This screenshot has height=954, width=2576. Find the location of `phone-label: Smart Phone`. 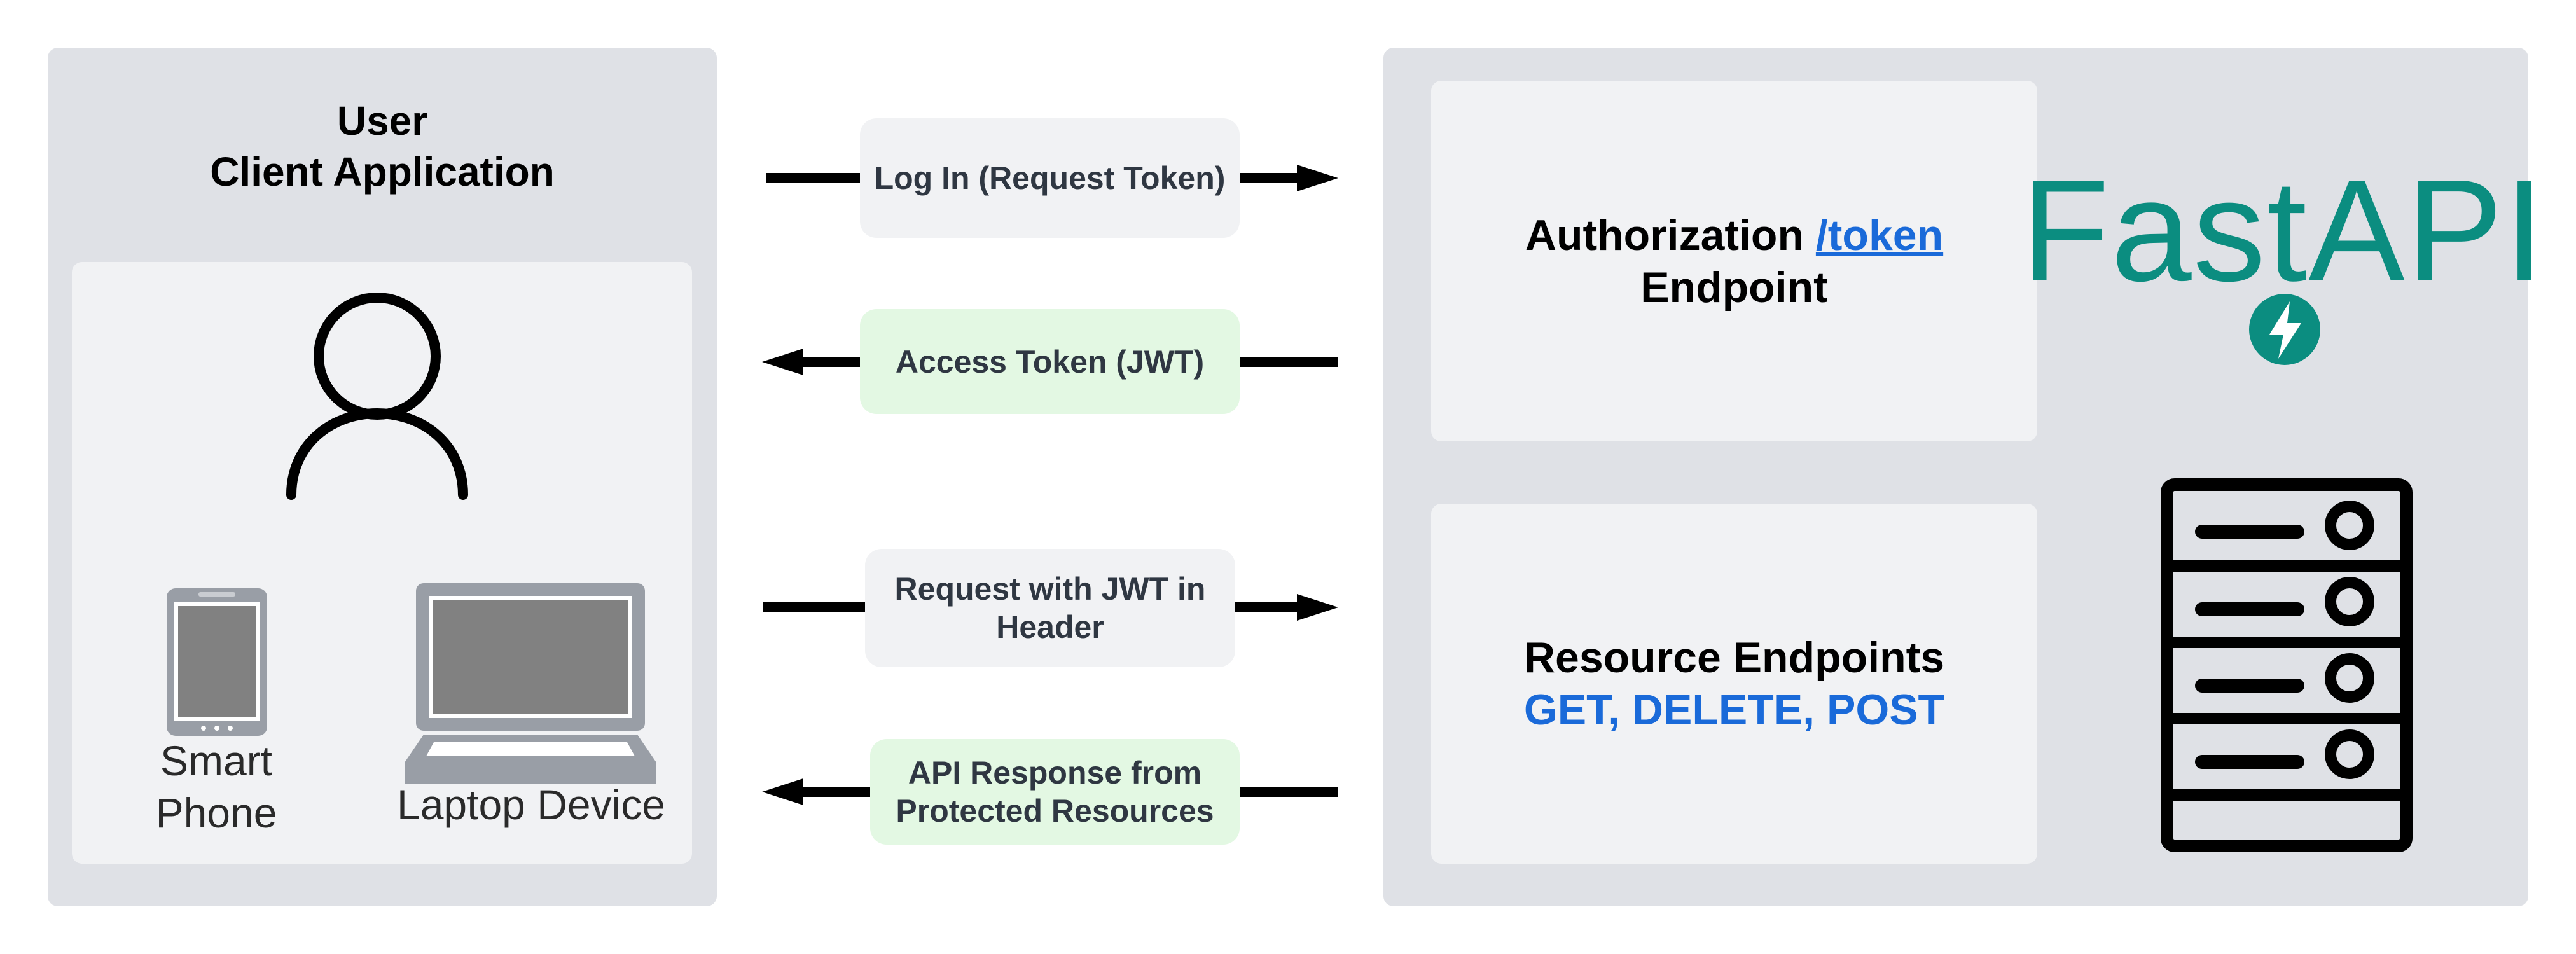

phone-label: Smart Phone is located at coordinates (216, 787).